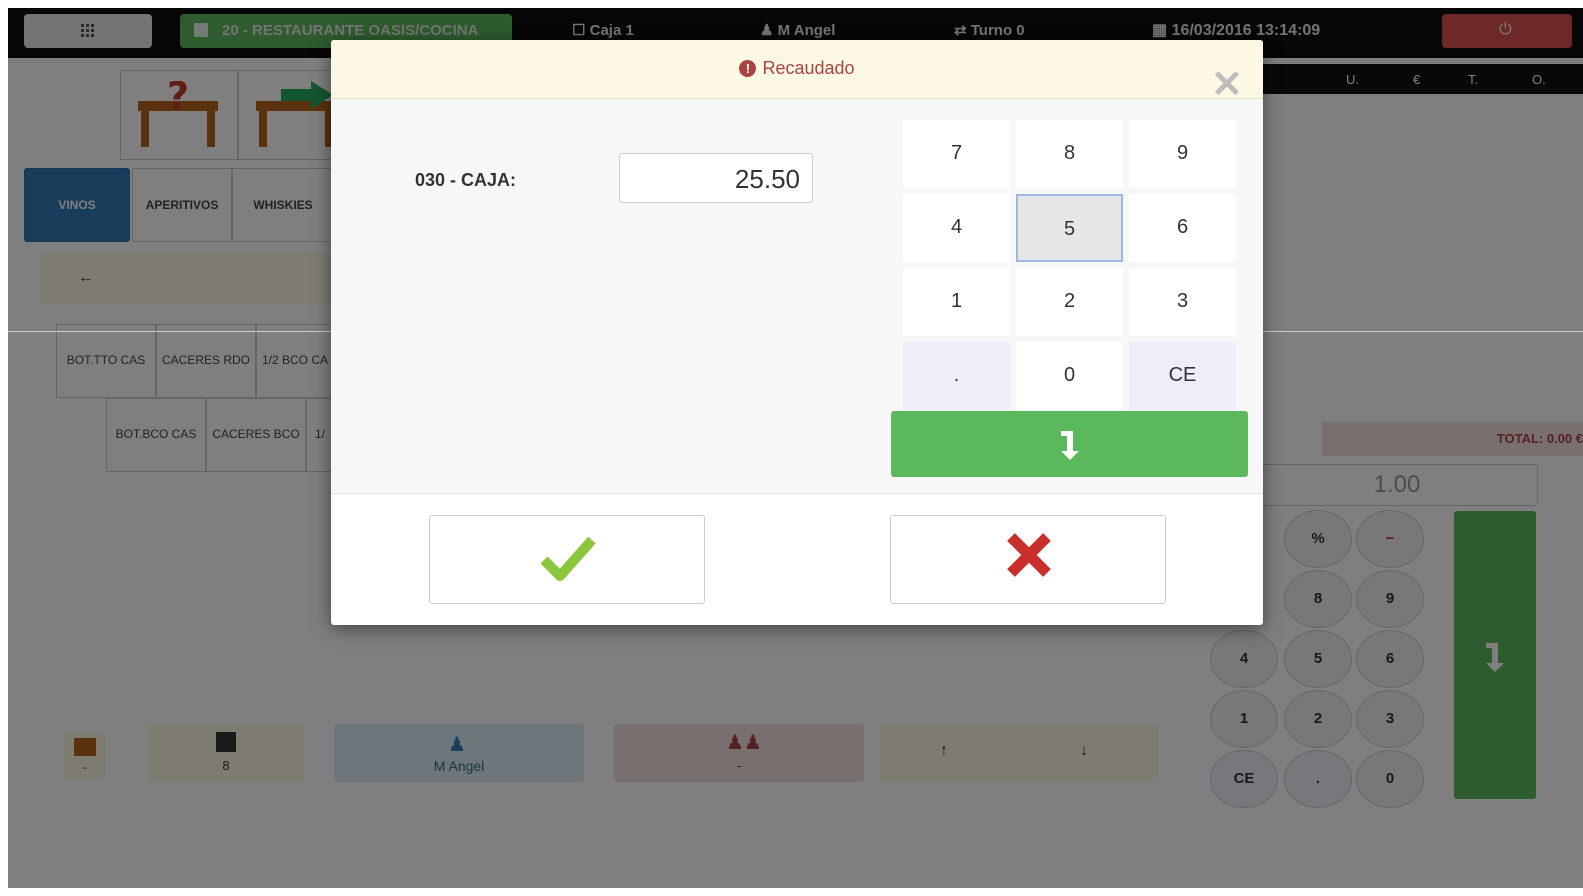 The image size is (1583, 896). I want to click on checkmark-icon, so click(568, 558).